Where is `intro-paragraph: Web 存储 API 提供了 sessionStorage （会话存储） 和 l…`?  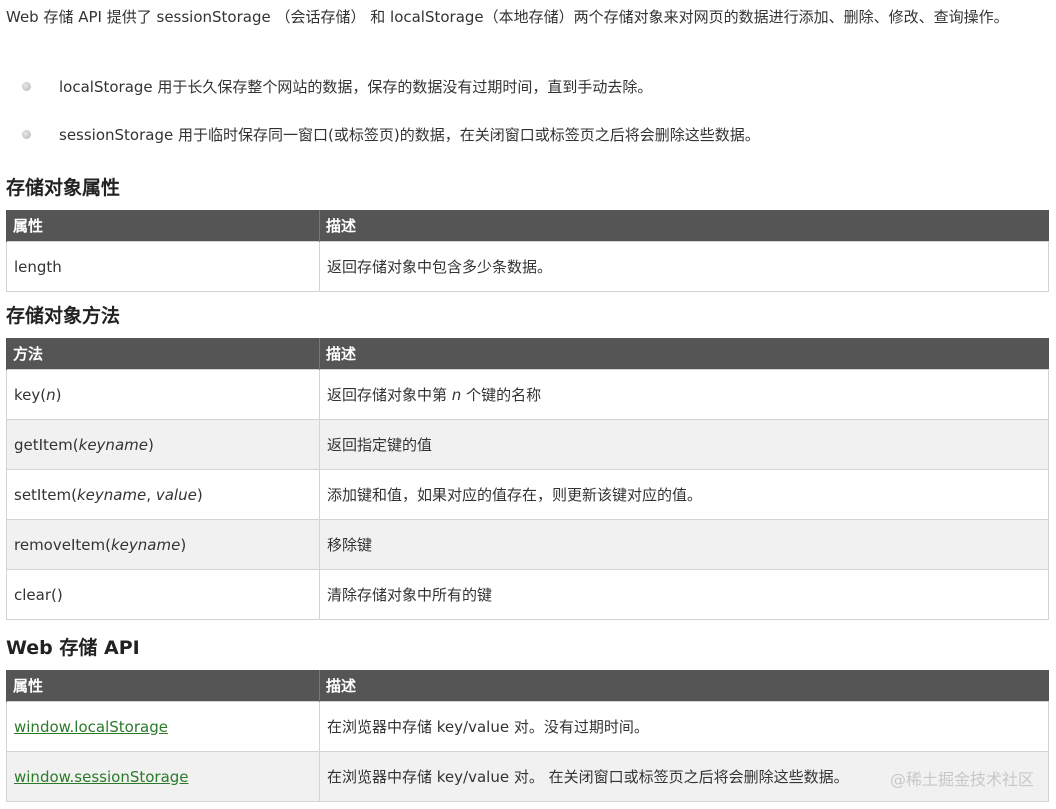
intro-paragraph: Web 存储 API 提供了 sessionStorage （会话存储） 和 l… is located at coordinates (507, 17).